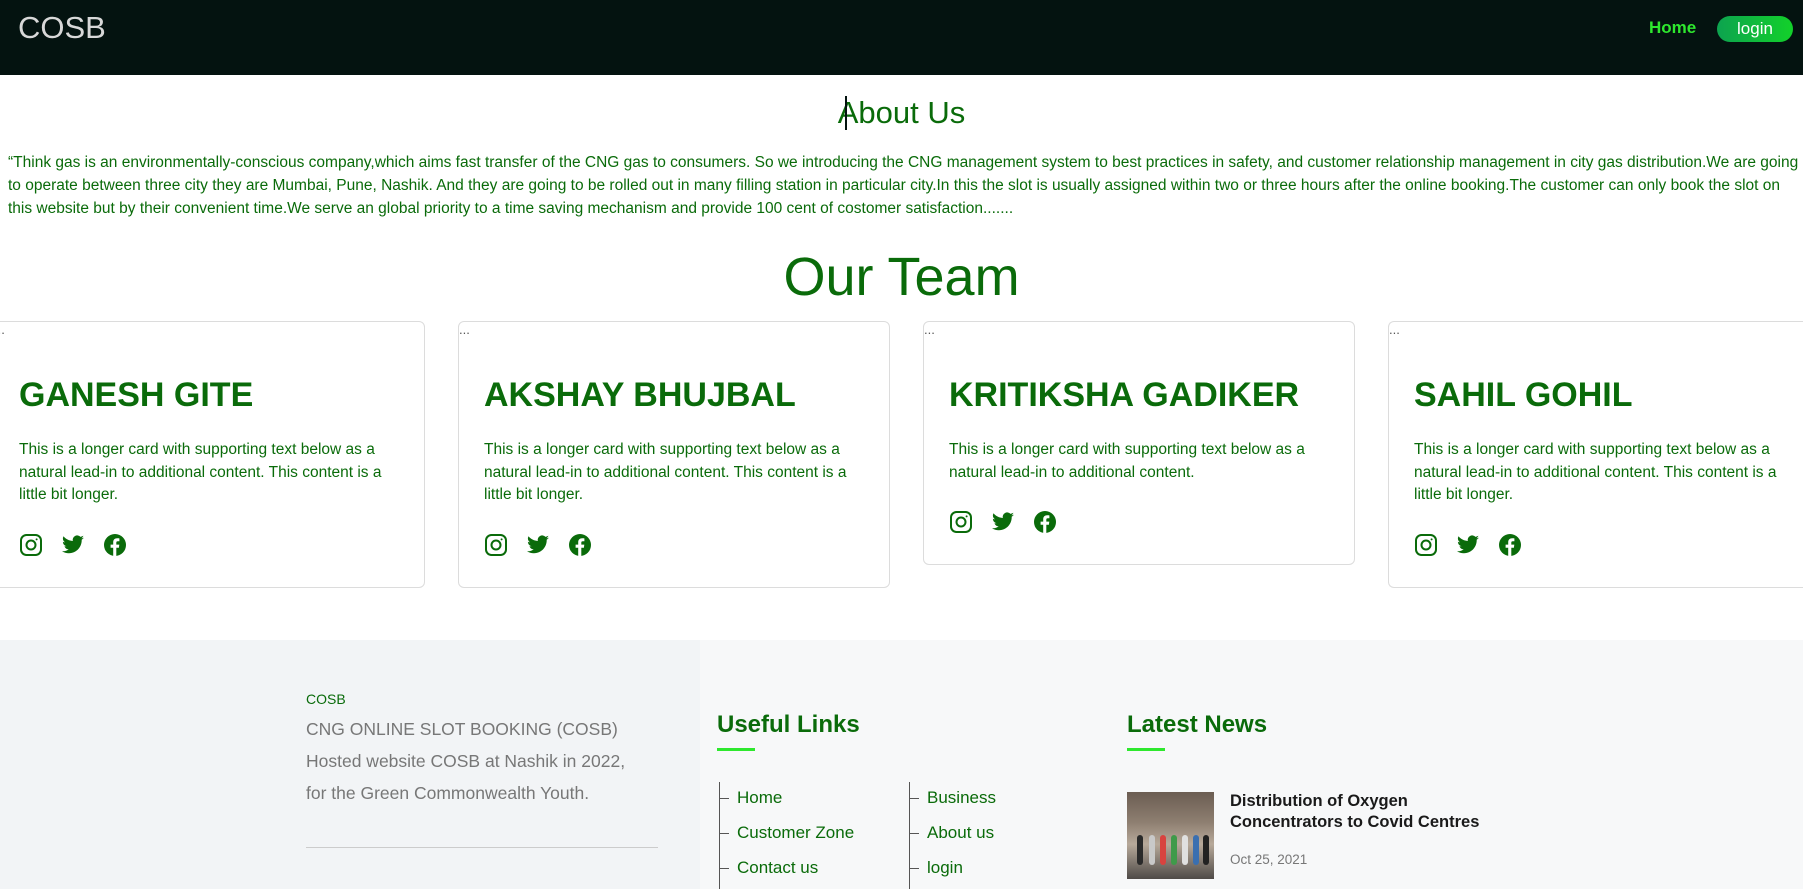 This screenshot has width=1803, height=889. I want to click on brand-logo: COSB, so click(62, 28).